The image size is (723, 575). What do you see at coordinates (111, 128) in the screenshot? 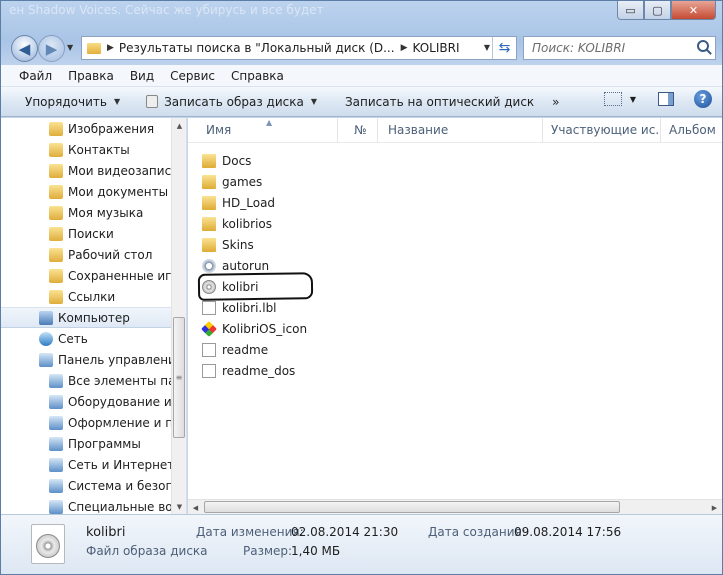
I see `nav-item-label: Изображения` at bounding box center [111, 128].